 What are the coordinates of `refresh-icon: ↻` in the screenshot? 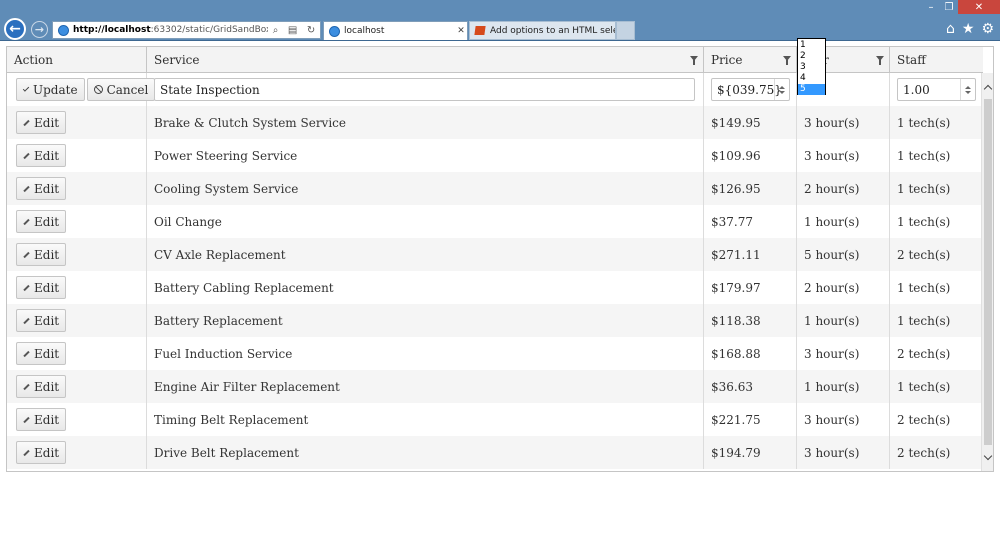 It's located at (311, 30).